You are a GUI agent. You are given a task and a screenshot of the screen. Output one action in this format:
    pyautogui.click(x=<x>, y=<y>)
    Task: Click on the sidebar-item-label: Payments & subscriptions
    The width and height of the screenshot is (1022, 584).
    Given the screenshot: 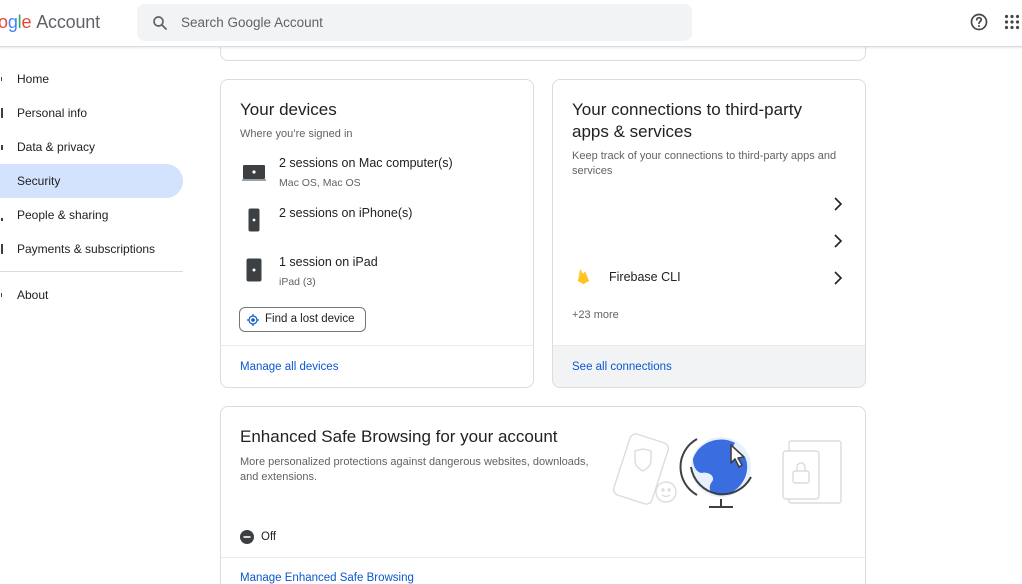 What is the action you would take?
    pyautogui.click(x=86, y=249)
    